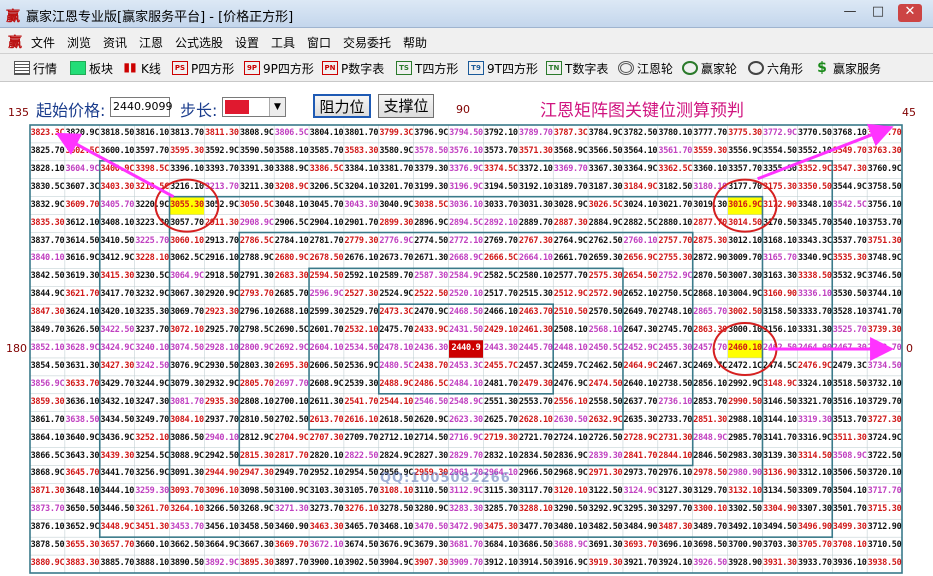  What do you see at coordinates (141, 68) in the screenshot?
I see `tb-kline: ▮▮ K线` at bounding box center [141, 68].